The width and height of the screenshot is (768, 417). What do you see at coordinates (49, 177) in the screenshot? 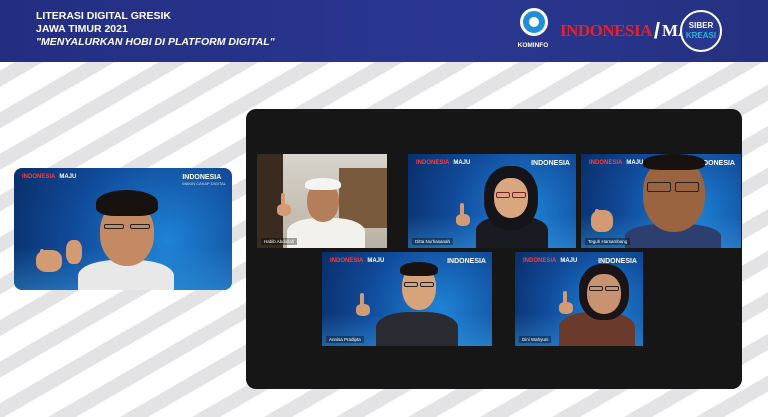
I see `tile-logos: INDONESIA MAJU` at bounding box center [49, 177].